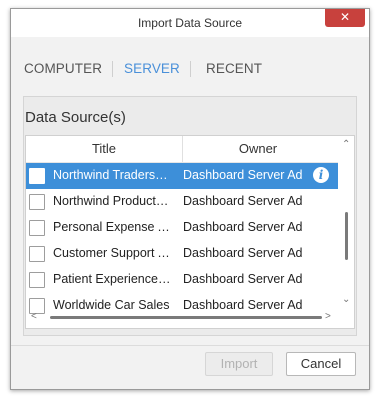 The width and height of the screenshot is (379, 399). I want to click on panel-heading: Data Source(s), so click(75, 117).